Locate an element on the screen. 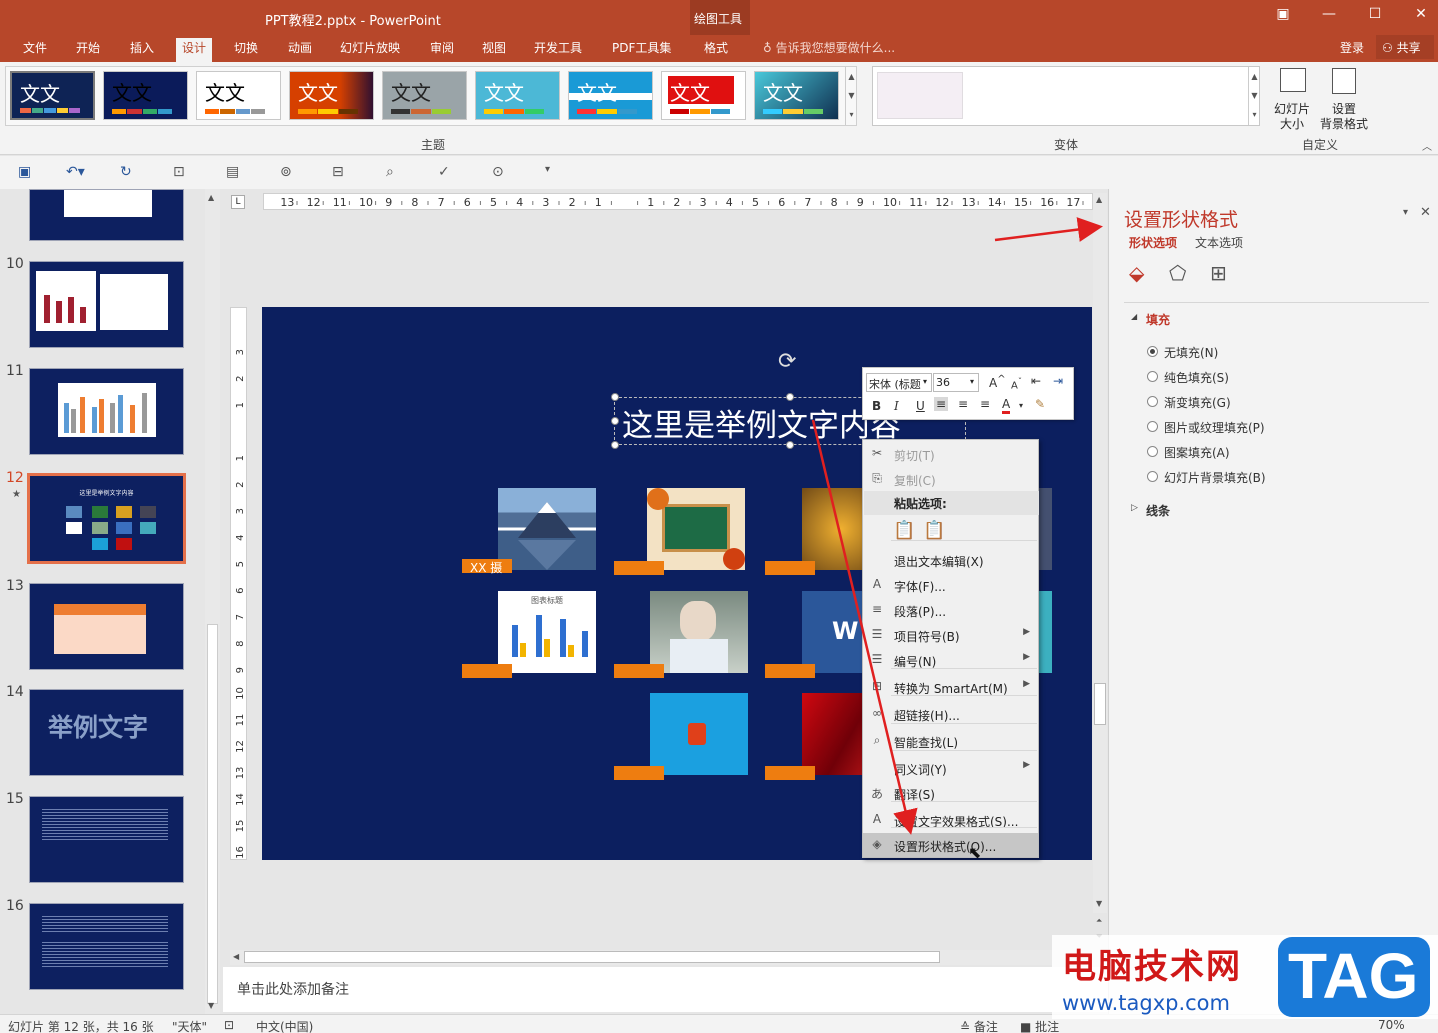 The image size is (1438, 1033). grow-font-icon: A^ is located at coordinates (997, 382).